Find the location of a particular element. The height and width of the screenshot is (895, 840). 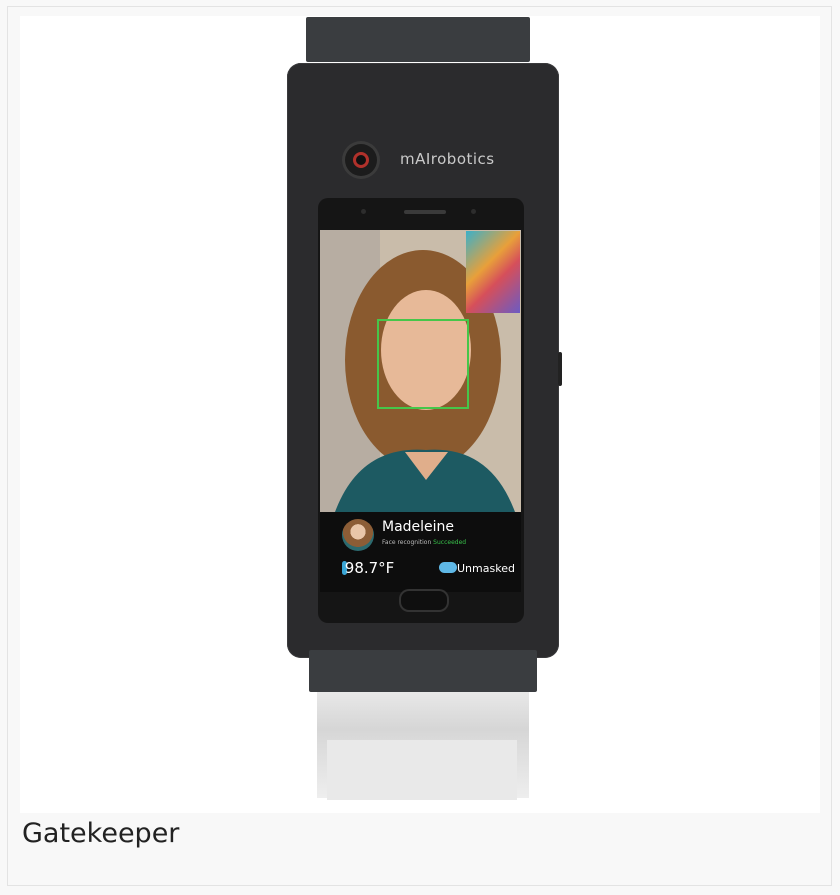

recognition-result: Succeeded is located at coordinates (450, 542).